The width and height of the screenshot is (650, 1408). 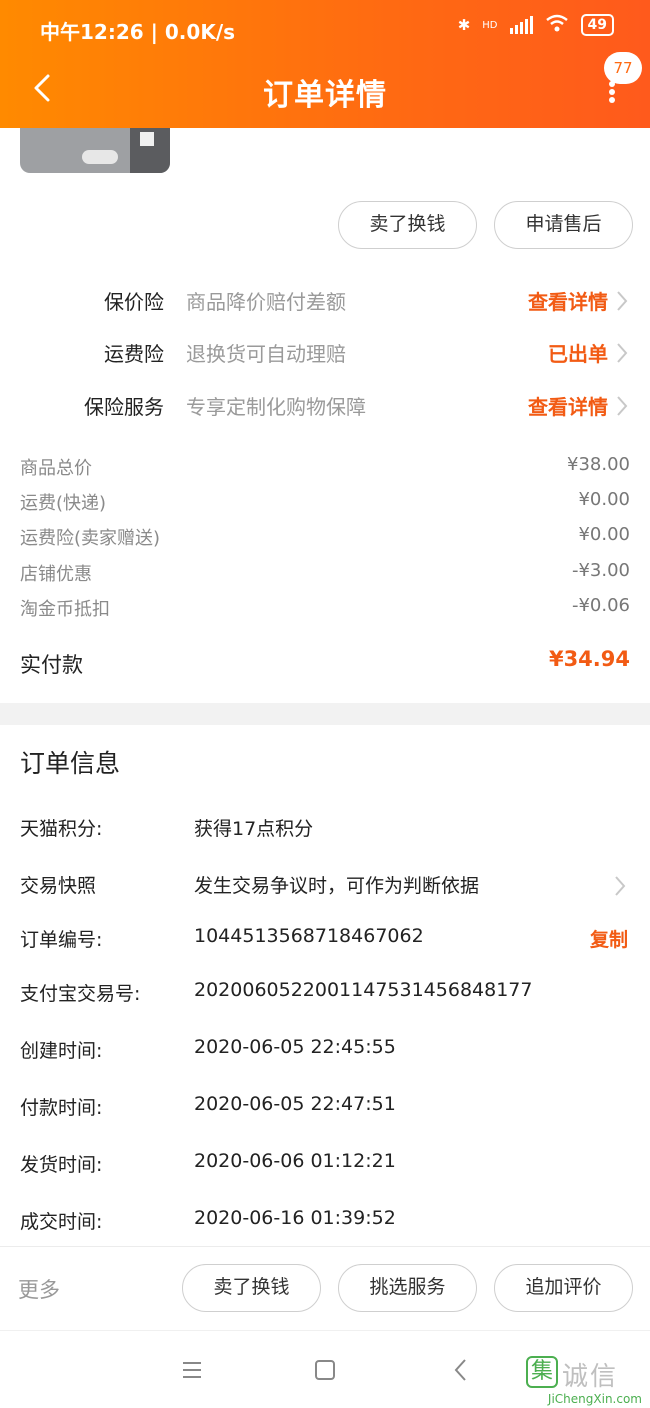 I want to click on info-row-order-number: 订单编号: 1044513568718467062 复制, so click(x=325, y=938).